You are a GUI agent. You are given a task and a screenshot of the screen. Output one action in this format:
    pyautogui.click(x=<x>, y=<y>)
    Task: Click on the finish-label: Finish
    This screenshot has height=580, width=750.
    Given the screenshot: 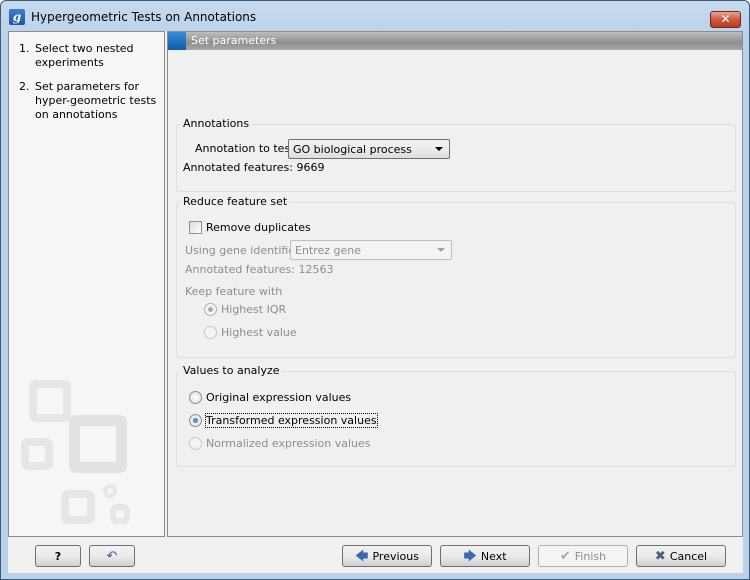 What is the action you would take?
    pyautogui.click(x=590, y=556)
    